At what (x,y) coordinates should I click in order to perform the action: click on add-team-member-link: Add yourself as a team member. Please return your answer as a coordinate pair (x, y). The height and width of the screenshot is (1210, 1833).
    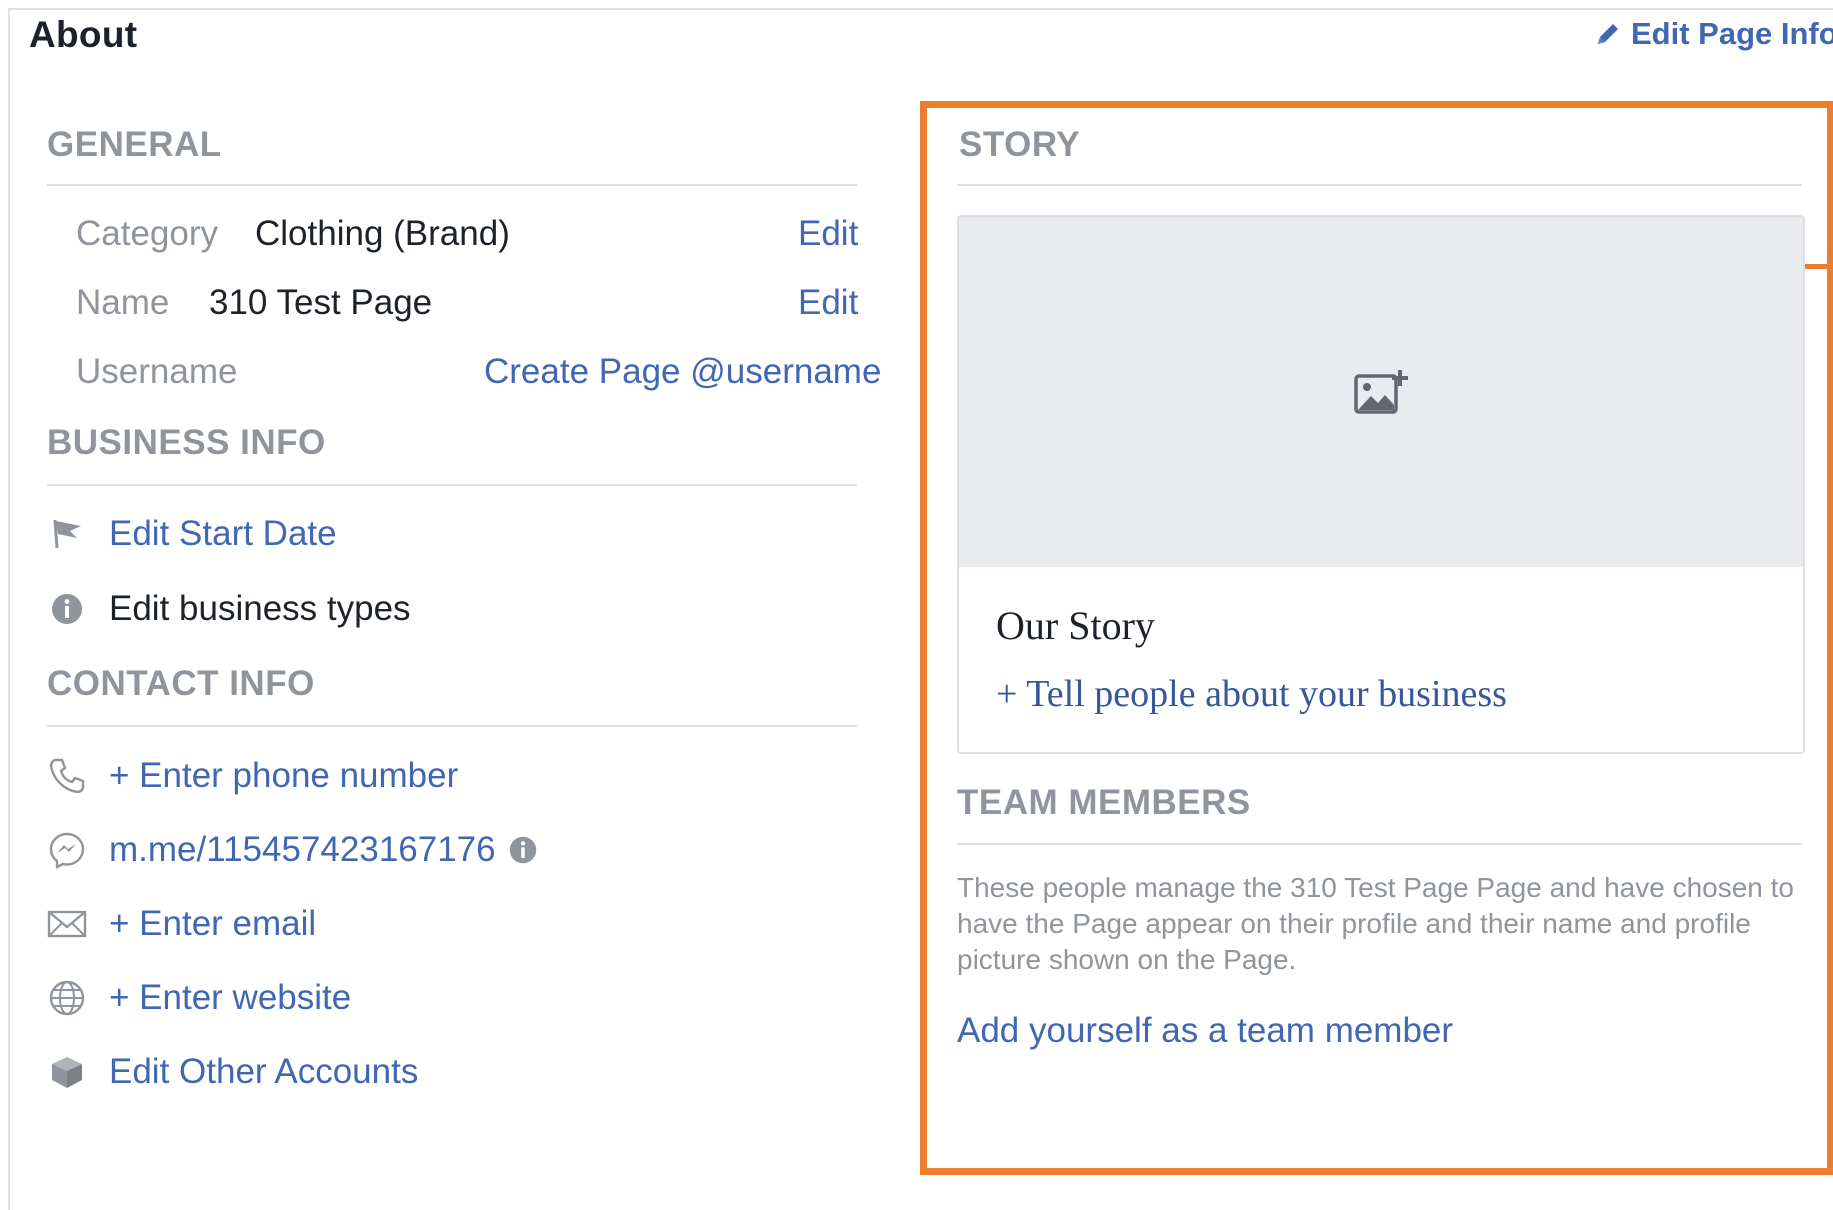
    Looking at the image, I should click on (1205, 1031).